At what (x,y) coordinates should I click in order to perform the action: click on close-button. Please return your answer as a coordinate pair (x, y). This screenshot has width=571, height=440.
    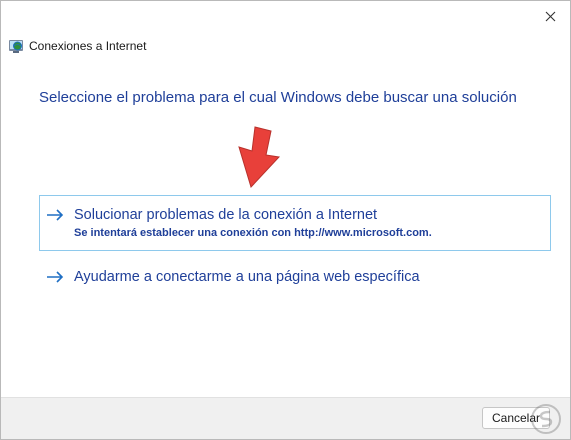
    Looking at the image, I should click on (550, 16).